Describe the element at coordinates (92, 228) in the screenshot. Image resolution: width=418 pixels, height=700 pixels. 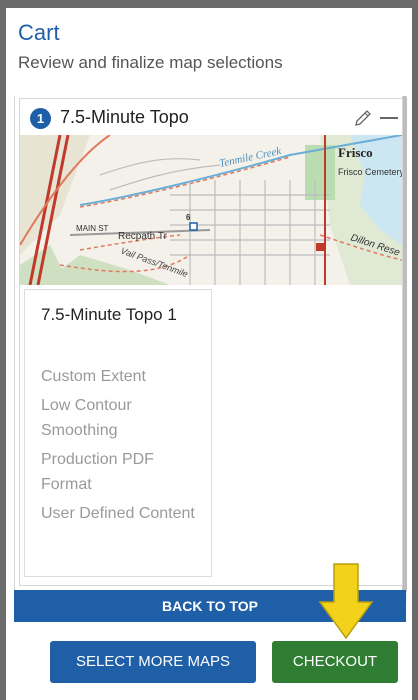
I see `map-label-main-st: MAIN ST` at that location.